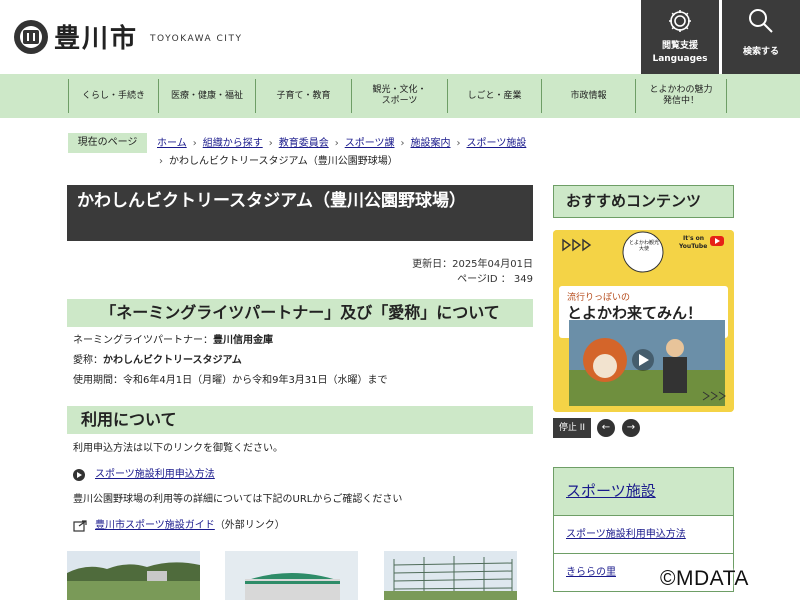 Image resolution: width=800 pixels, height=600 pixels. Describe the element at coordinates (680, 59) in the screenshot. I see `languages-label-en: Languages` at that location.